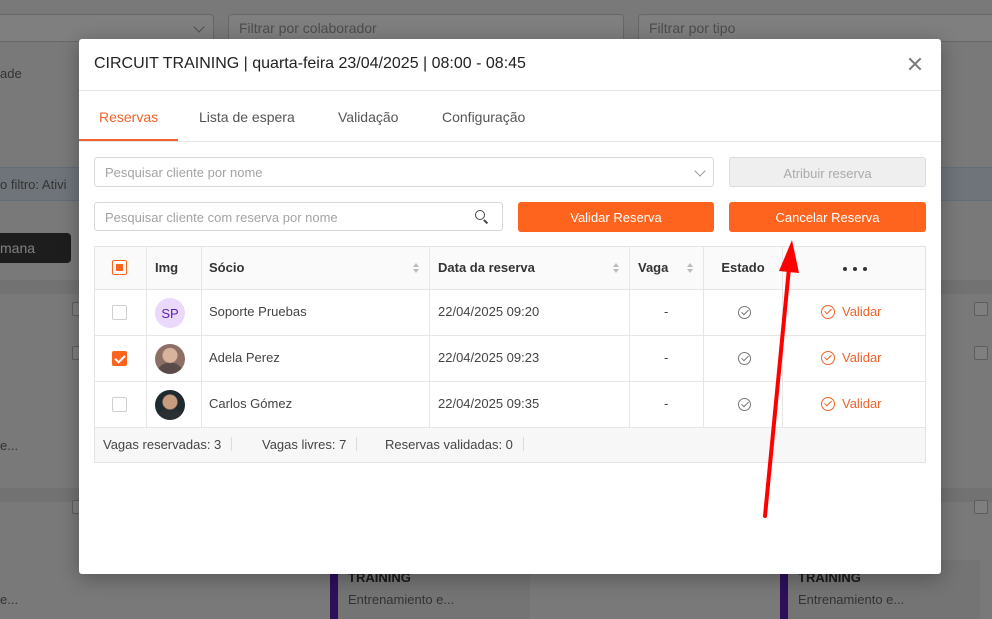 Image resolution: width=992 pixels, height=619 pixels. What do you see at coordinates (184, 172) in the screenshot?
I see `search-client-placeholder: Pesquisar cliente por nome` at bounding box center [184, 172].